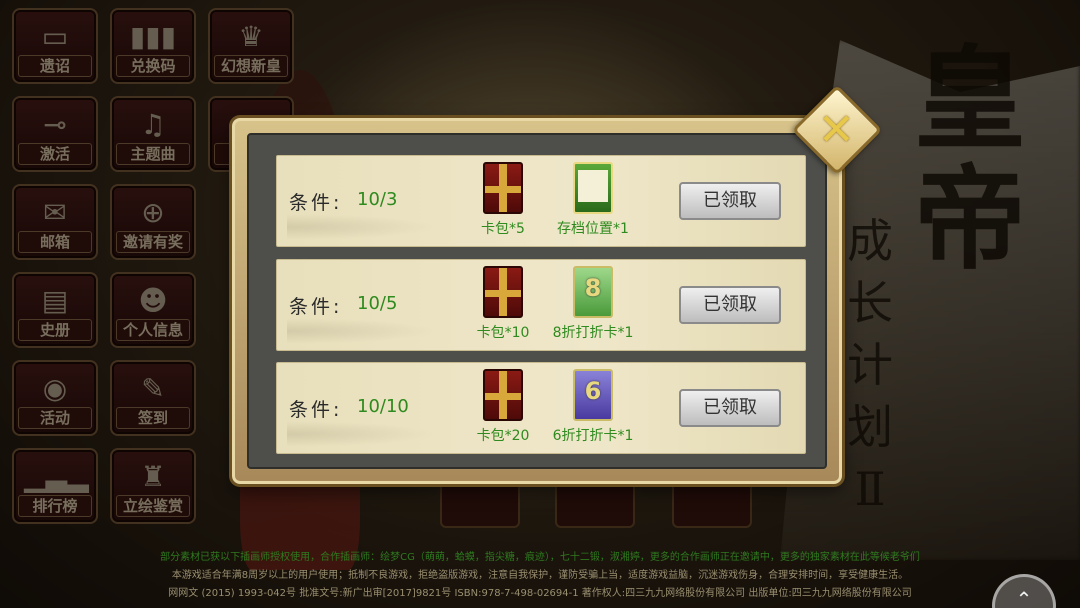 The height and width of the screenshot is (608, 1080). What do you see at coordinates (593, 333) in the screenshot?
I see `reward-name: 8折打折卡*1` at bounding box center [593, 333].